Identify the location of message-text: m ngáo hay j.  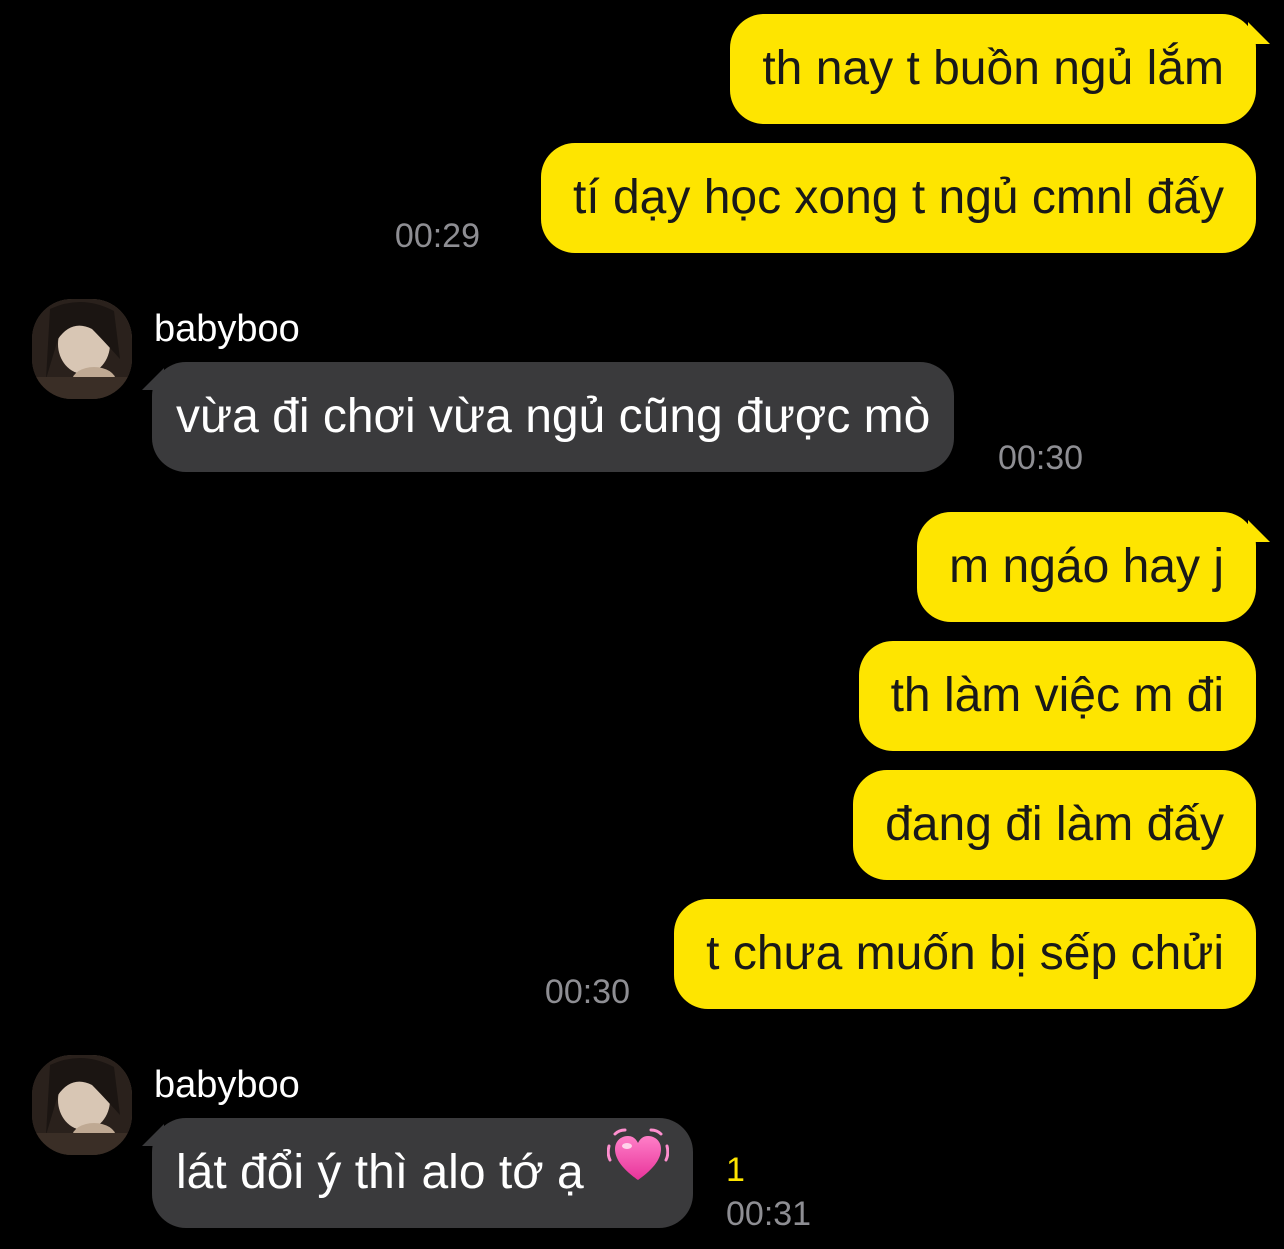
(1086, 566).